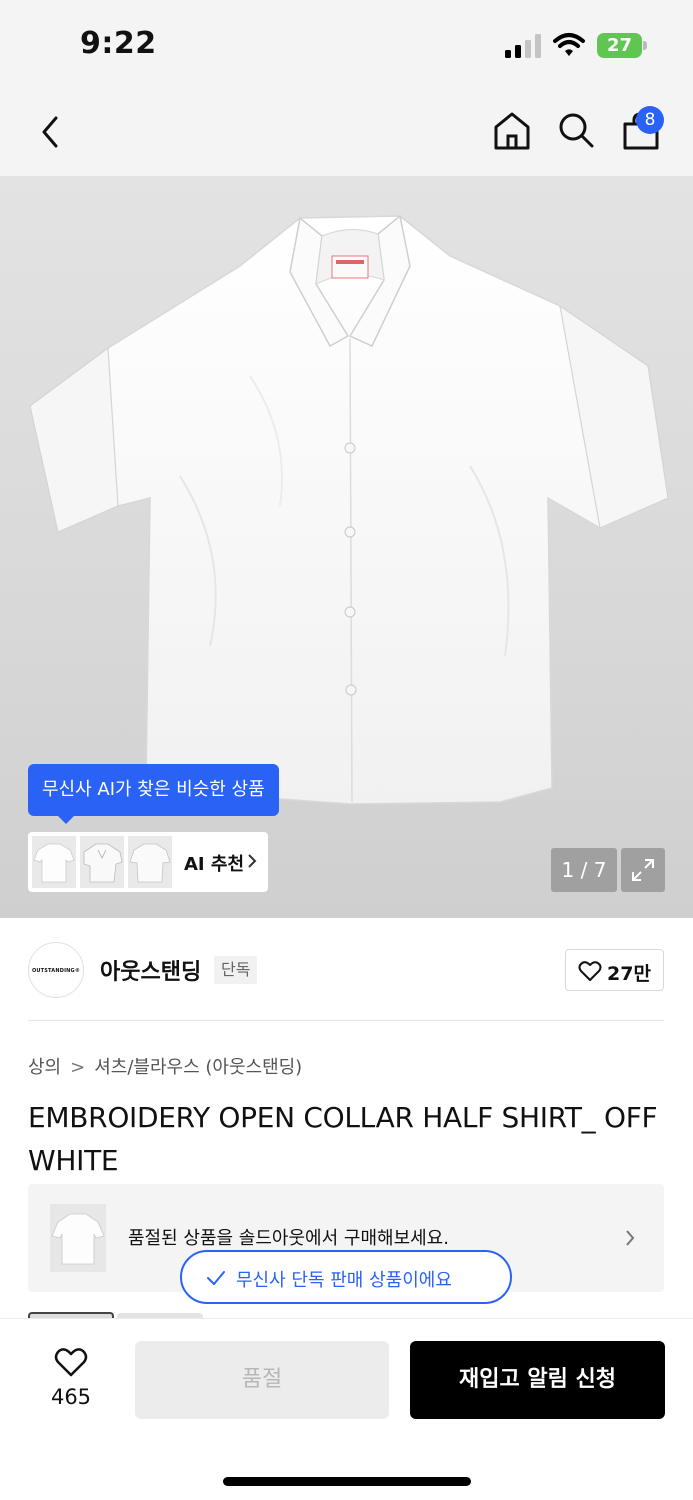  Describe the element at coordinates (576, 130) in the screenshot. I see `search-icon` at that location.